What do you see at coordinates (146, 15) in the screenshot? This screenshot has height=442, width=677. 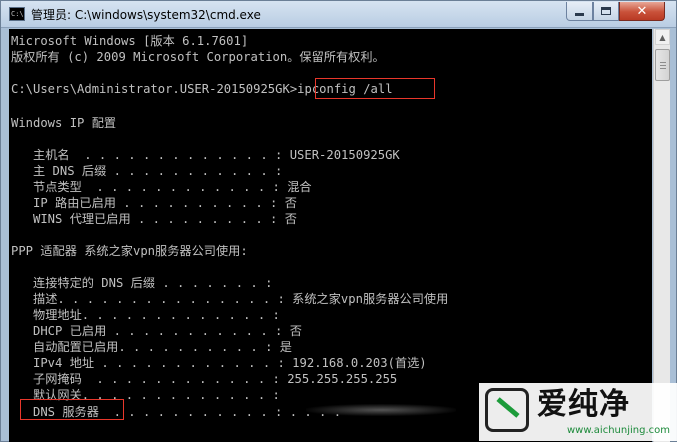 I see `window-title: 管理员: C:\windows\system32\cmd.exe` at bounding box center [146, 15].